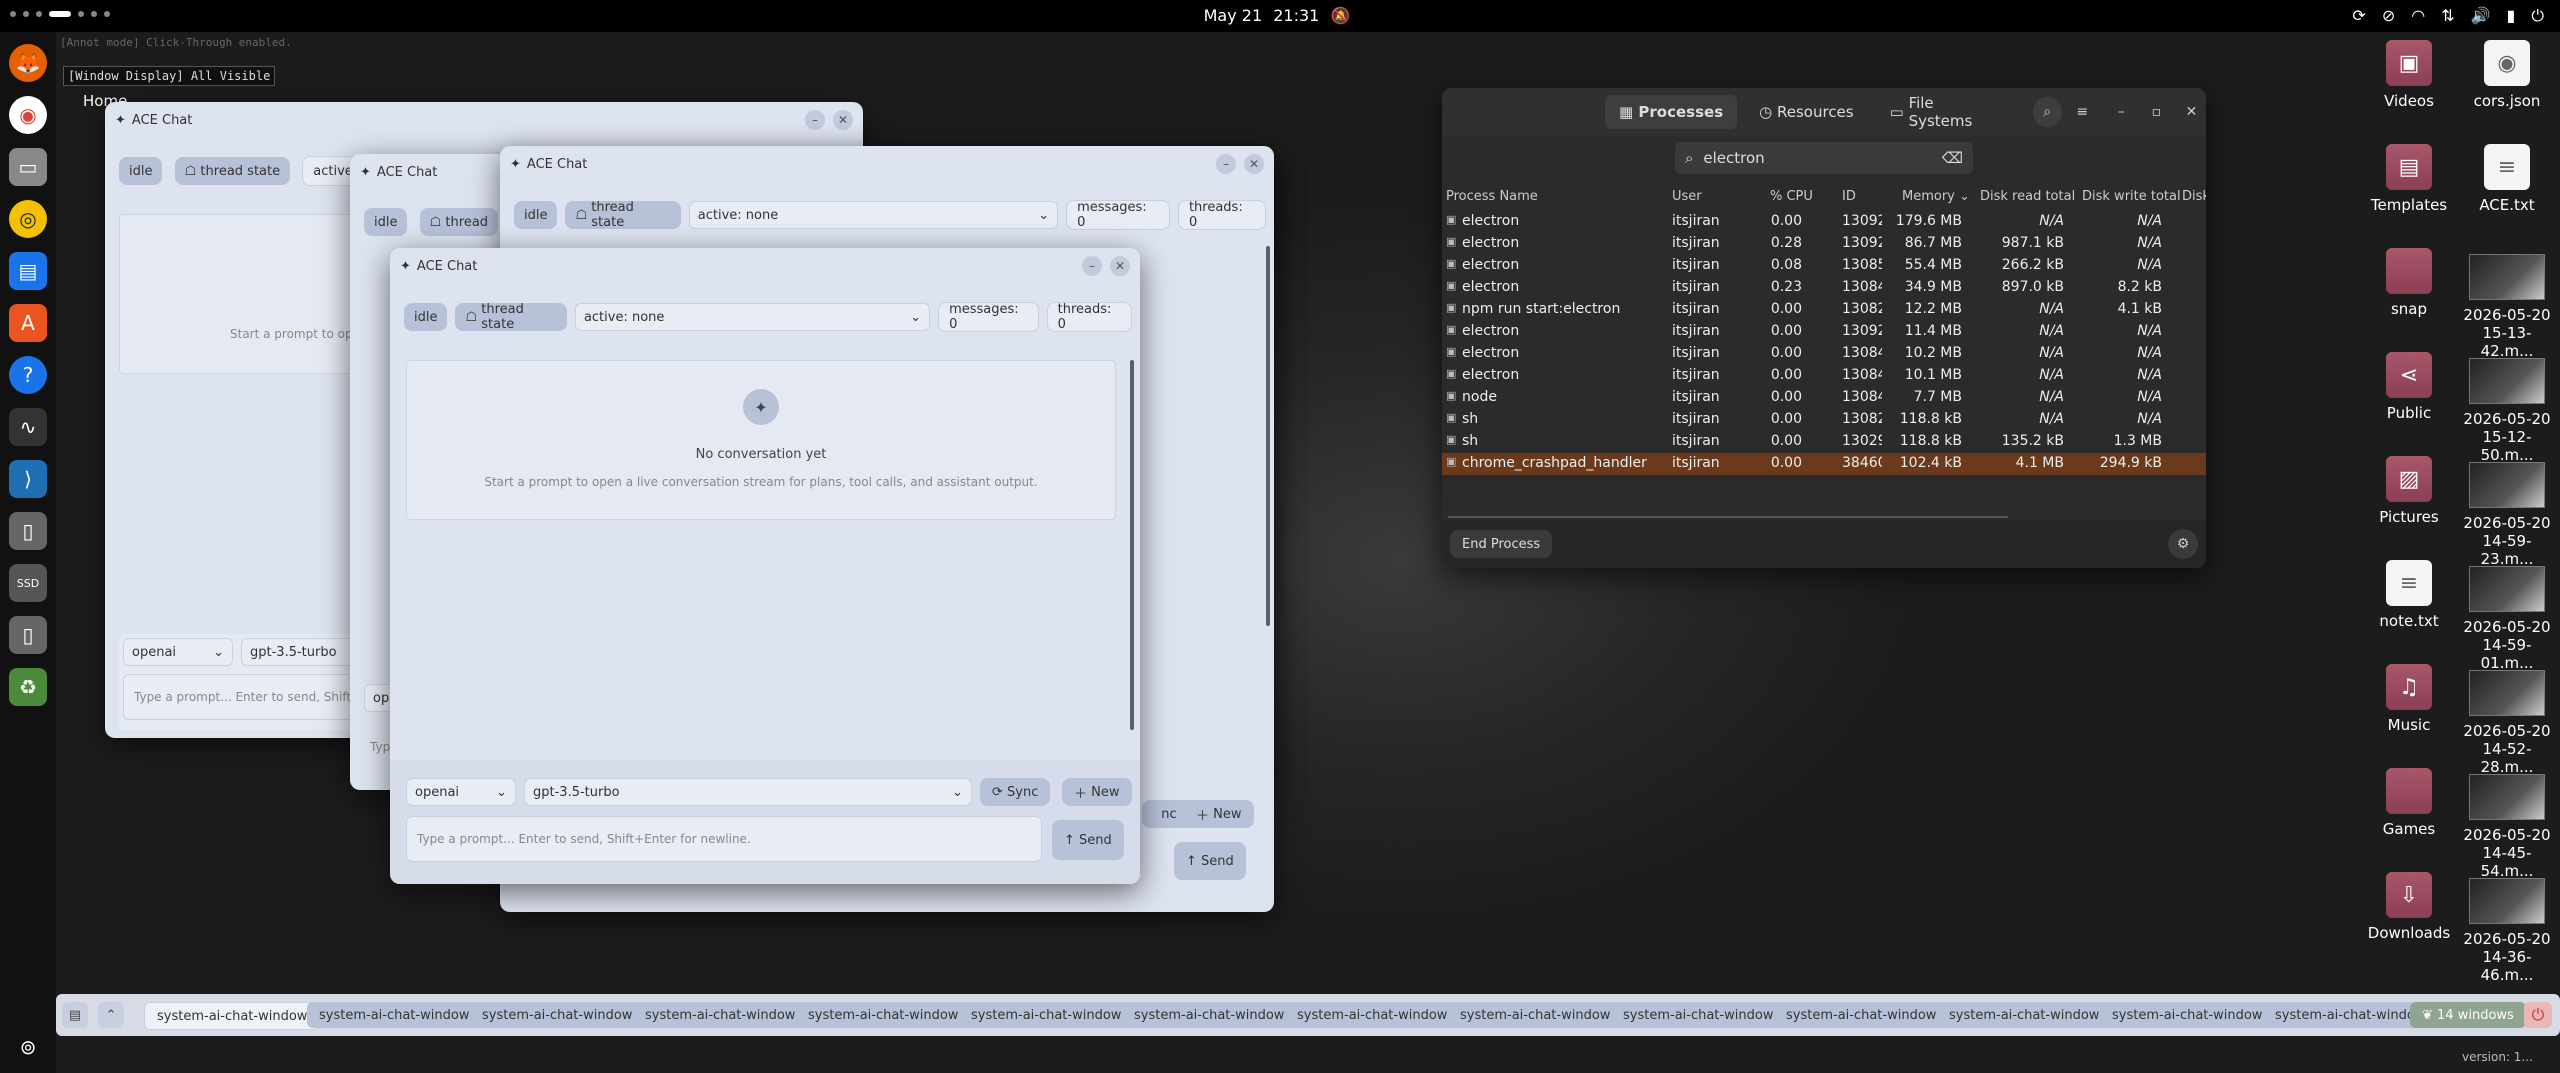 This screenshot has width=2560, height=1073. Describe the element at coordinates (28, 427) in the screenshot. I see `system-monitor-icon: ∿` at that location.